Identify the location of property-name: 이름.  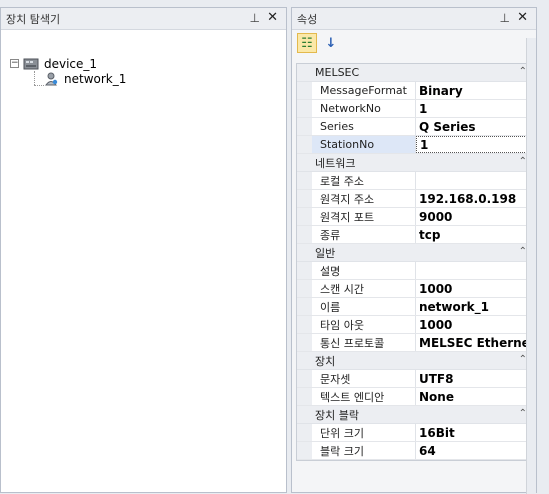
(364, 306).